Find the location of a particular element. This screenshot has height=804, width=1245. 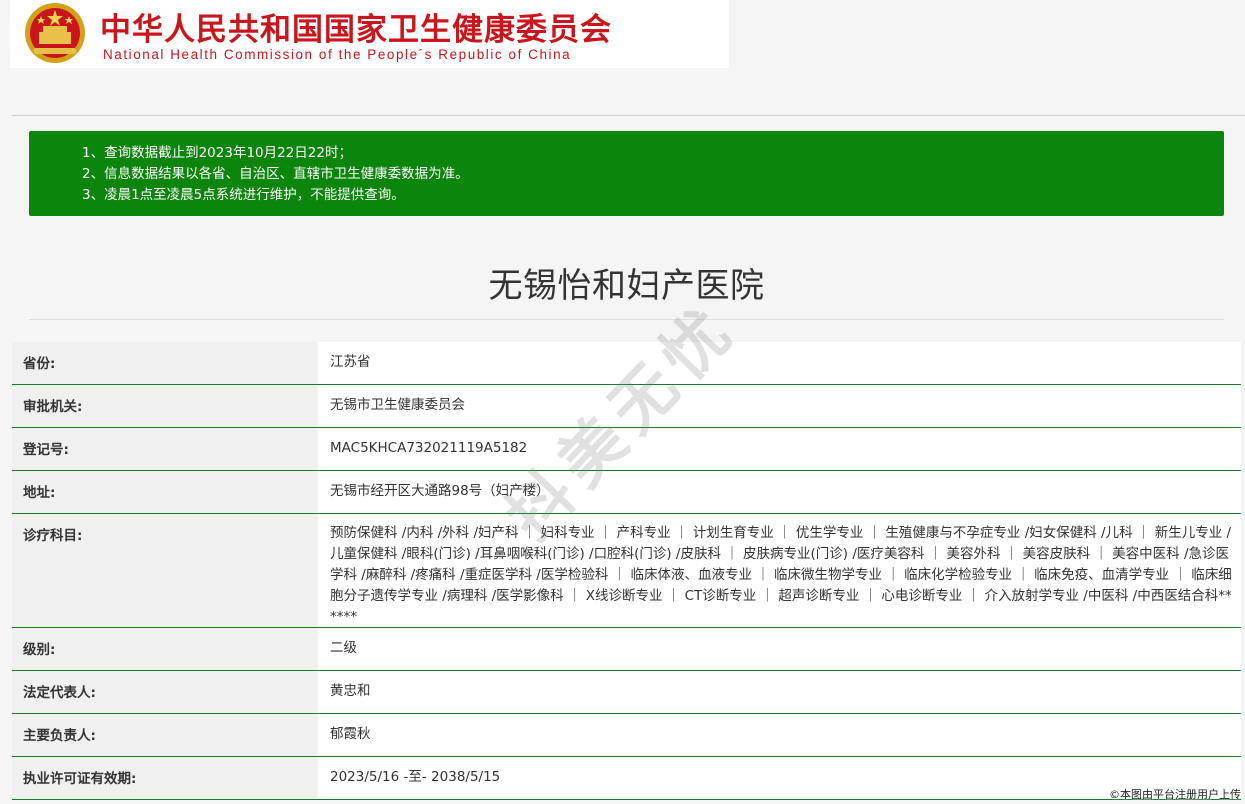

national-emblem-icon is located at coordinates (55, 33).